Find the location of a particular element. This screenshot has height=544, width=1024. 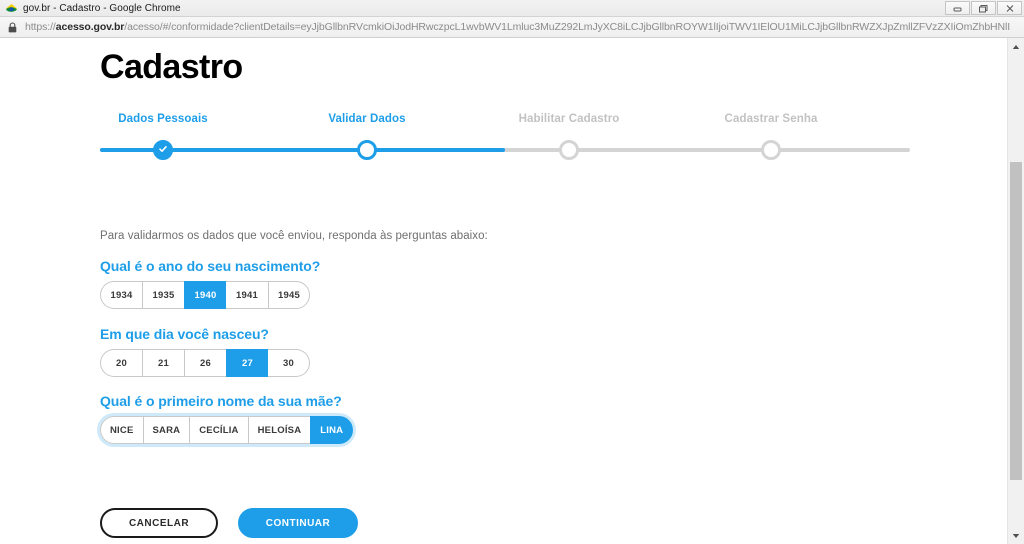

question-block-birth-day: Em que dia você nasceu? 20 21 26 27 30 is located at coordinates (205, 351).